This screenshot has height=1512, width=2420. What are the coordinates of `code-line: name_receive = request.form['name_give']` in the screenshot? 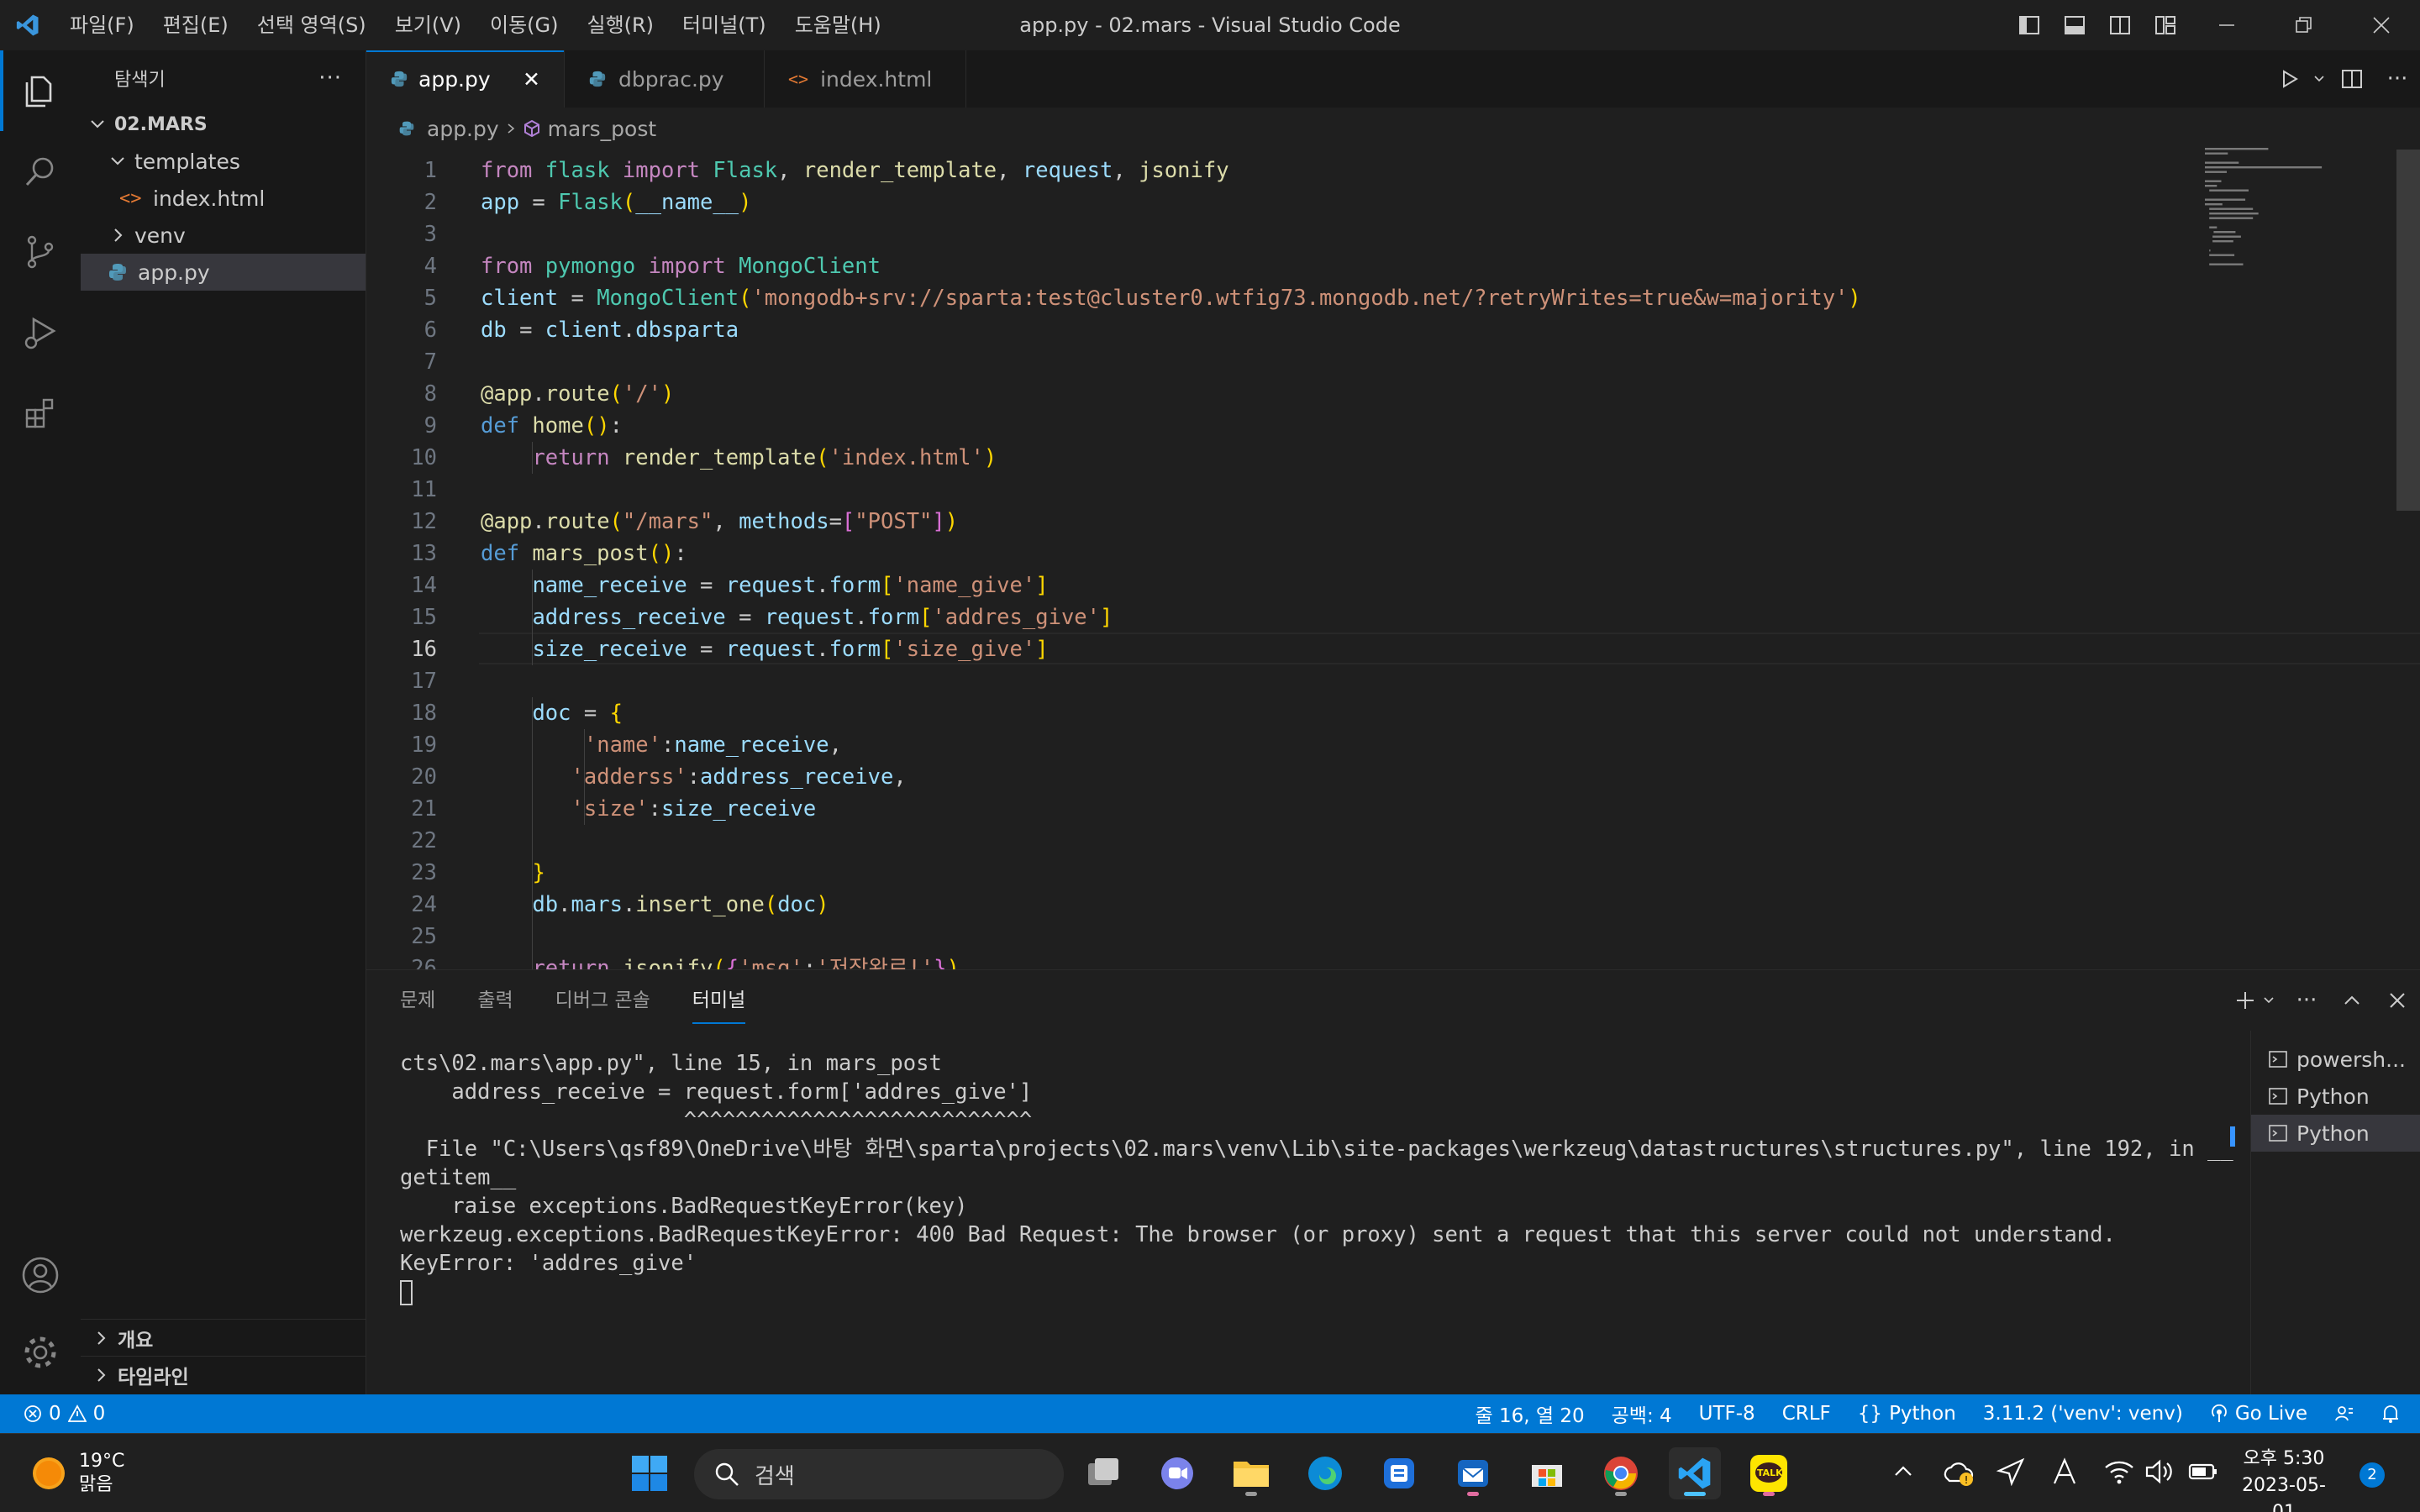 It's located at (764, 585).